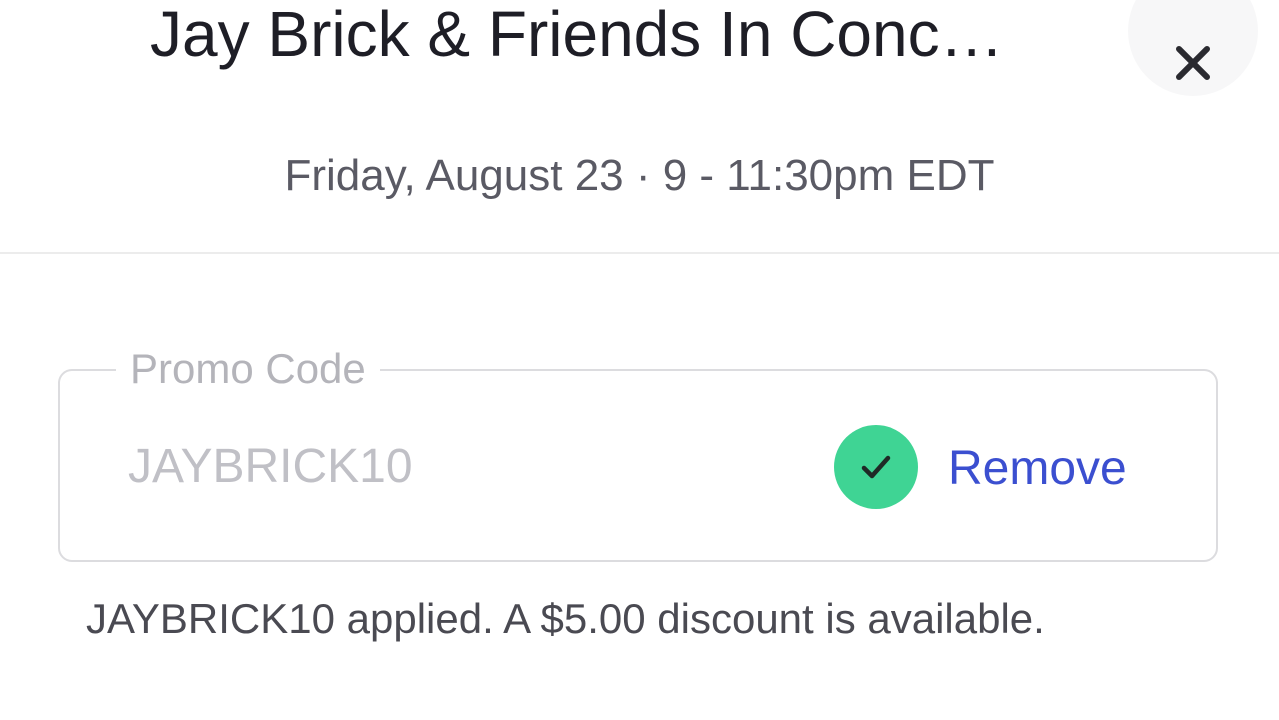 Image resolution: width=1279 pixels, height=720 pixels. What do you see at coordinates (478, 467) in the screenshot?
I see `promo-code-input` at bounding box center [478, 467].